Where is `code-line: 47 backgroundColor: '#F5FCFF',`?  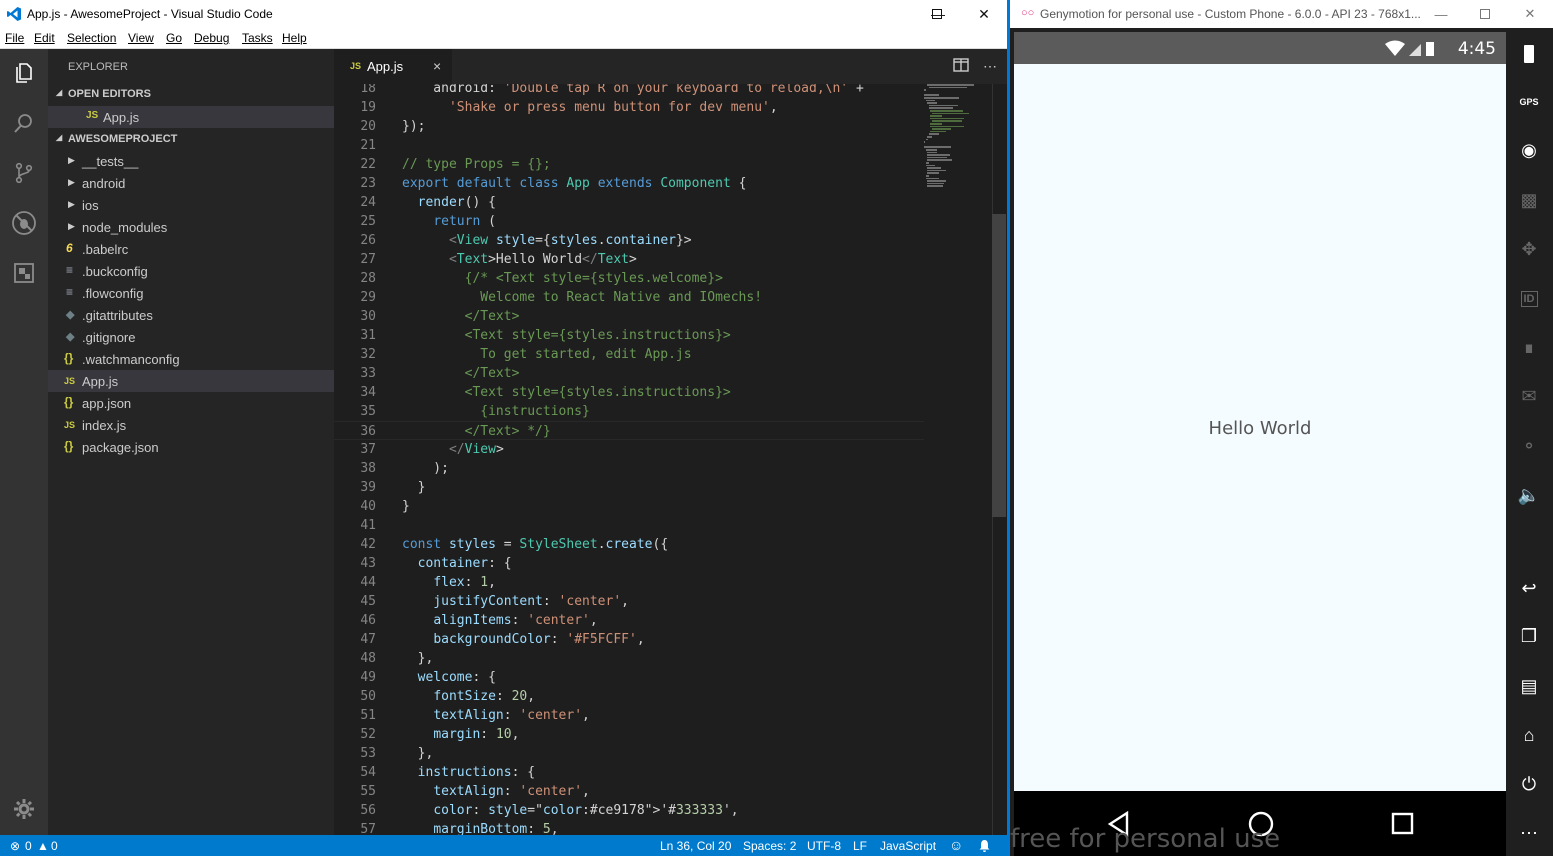
code-line: 47 backgroundColor: '#F5FCFF', is located at coordinates (629, 639).